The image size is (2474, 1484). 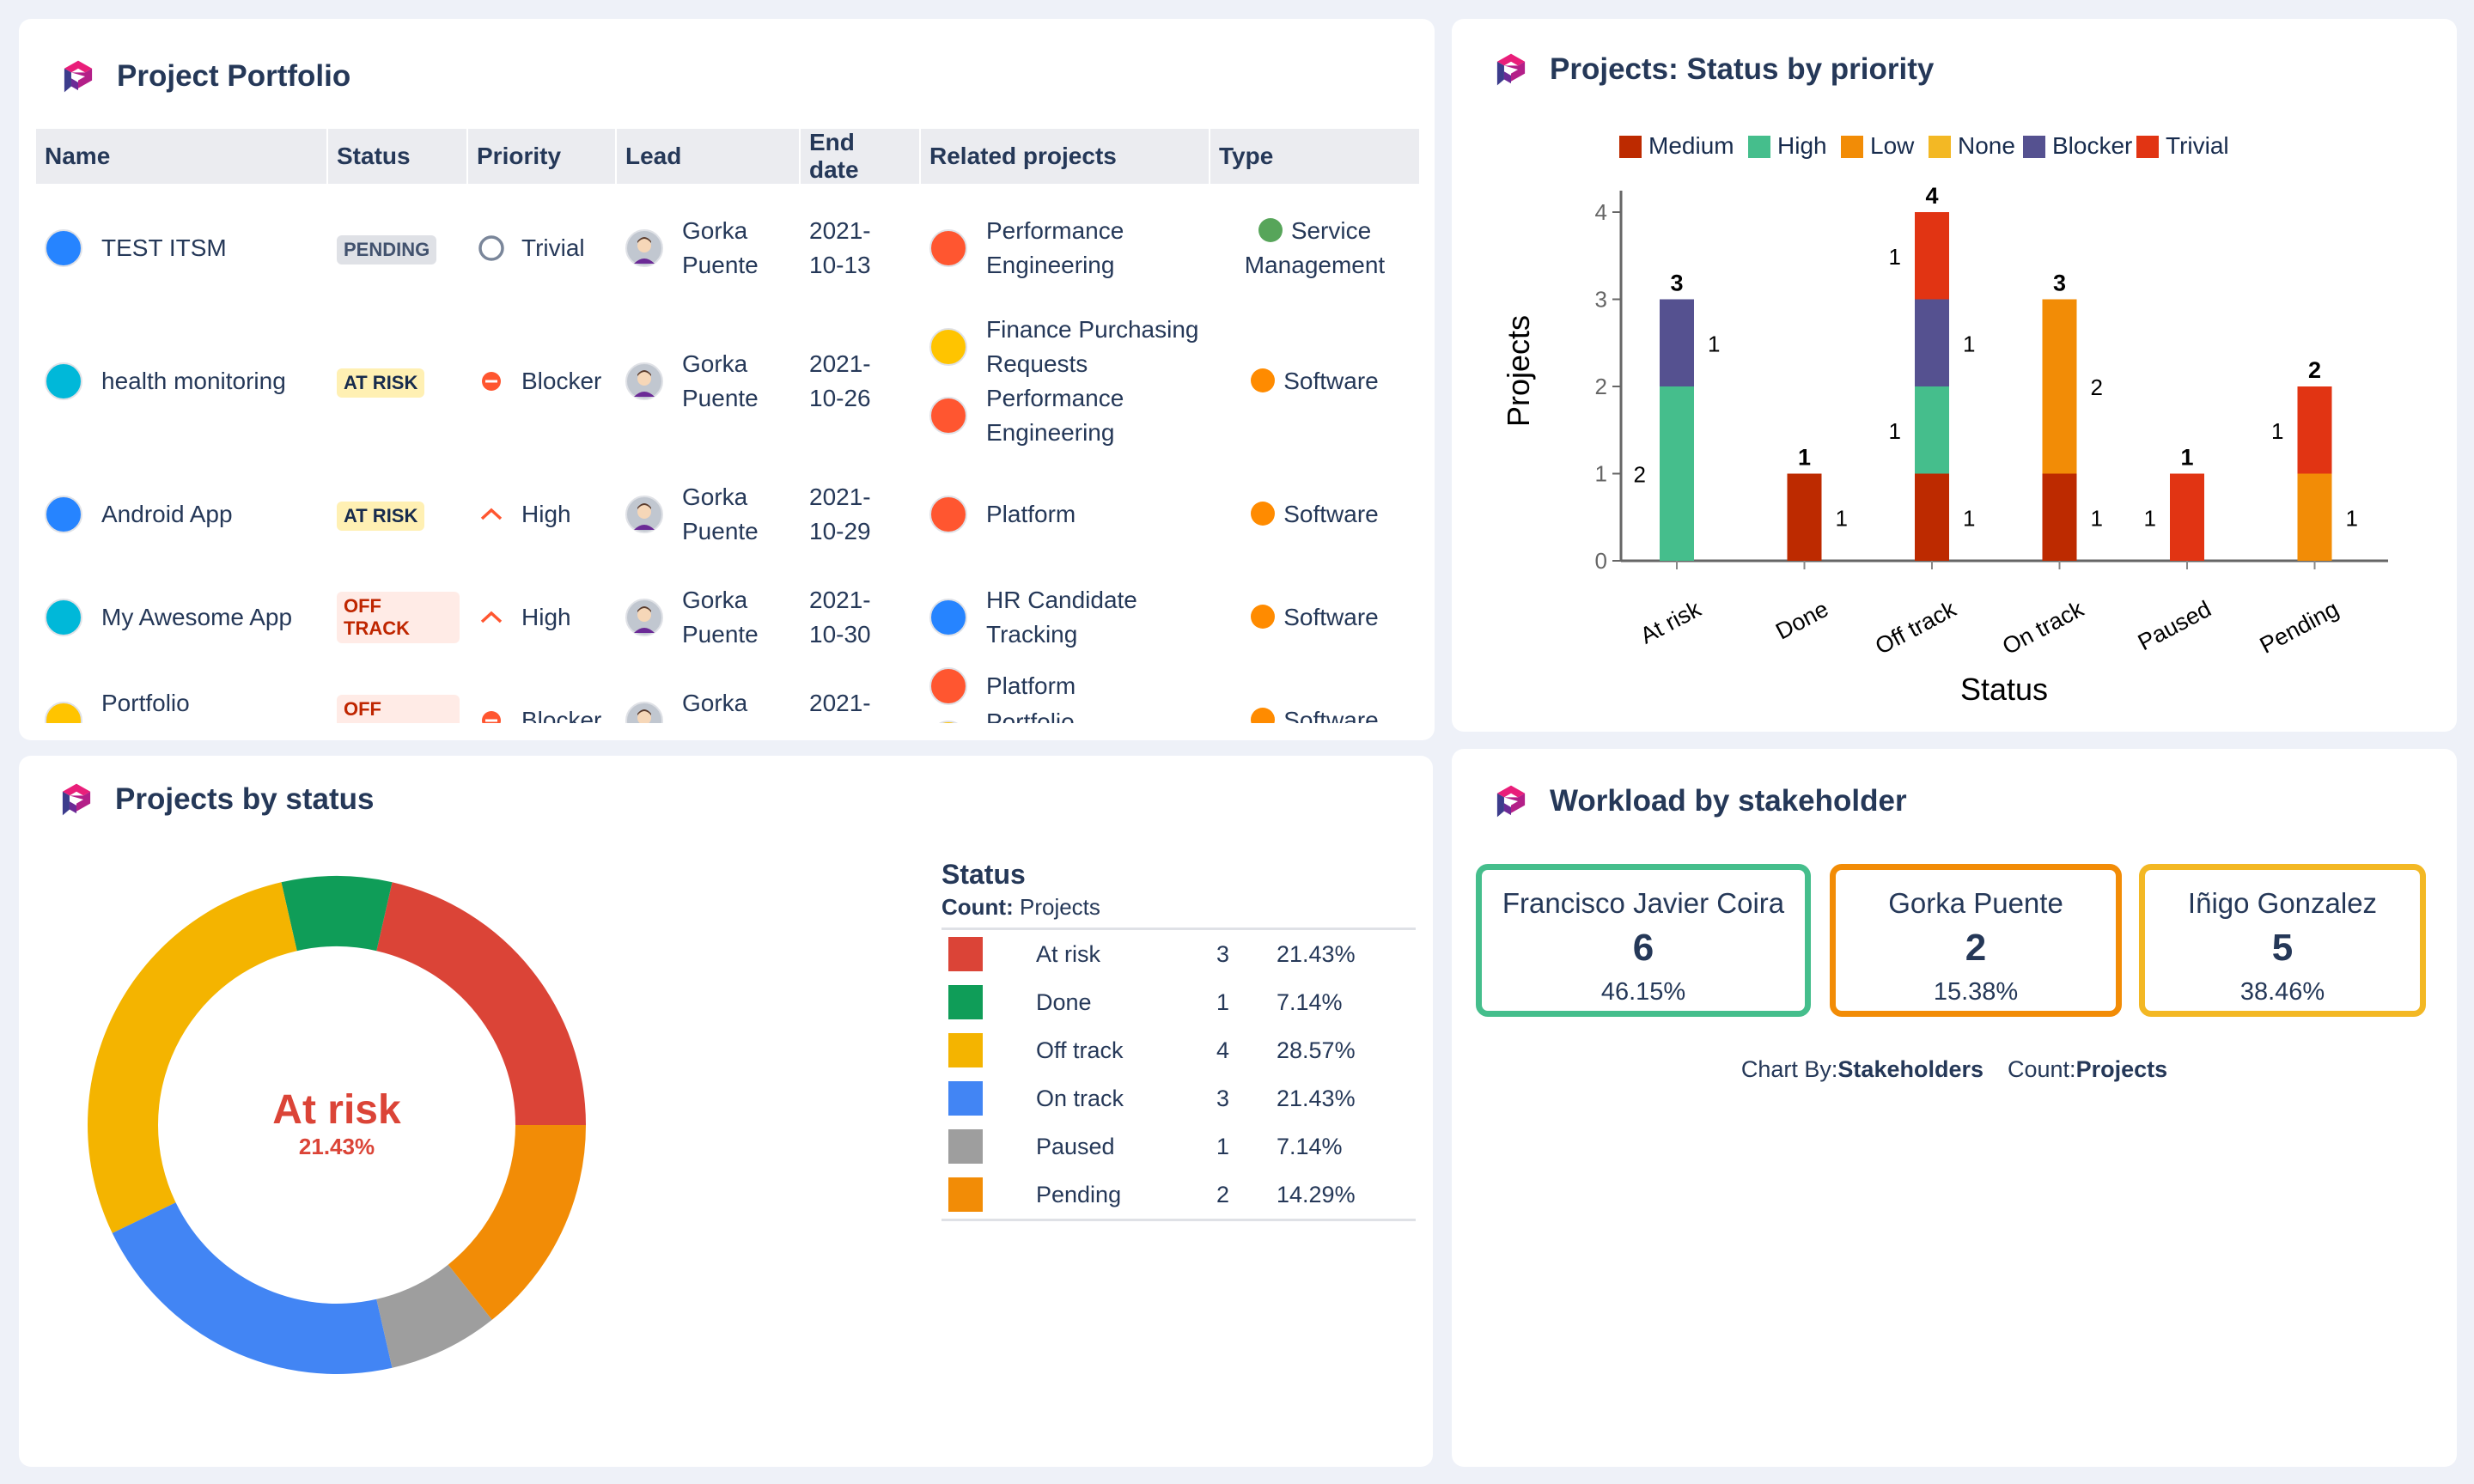 I want to click on priority-label: High, so click(x=546, y=617).